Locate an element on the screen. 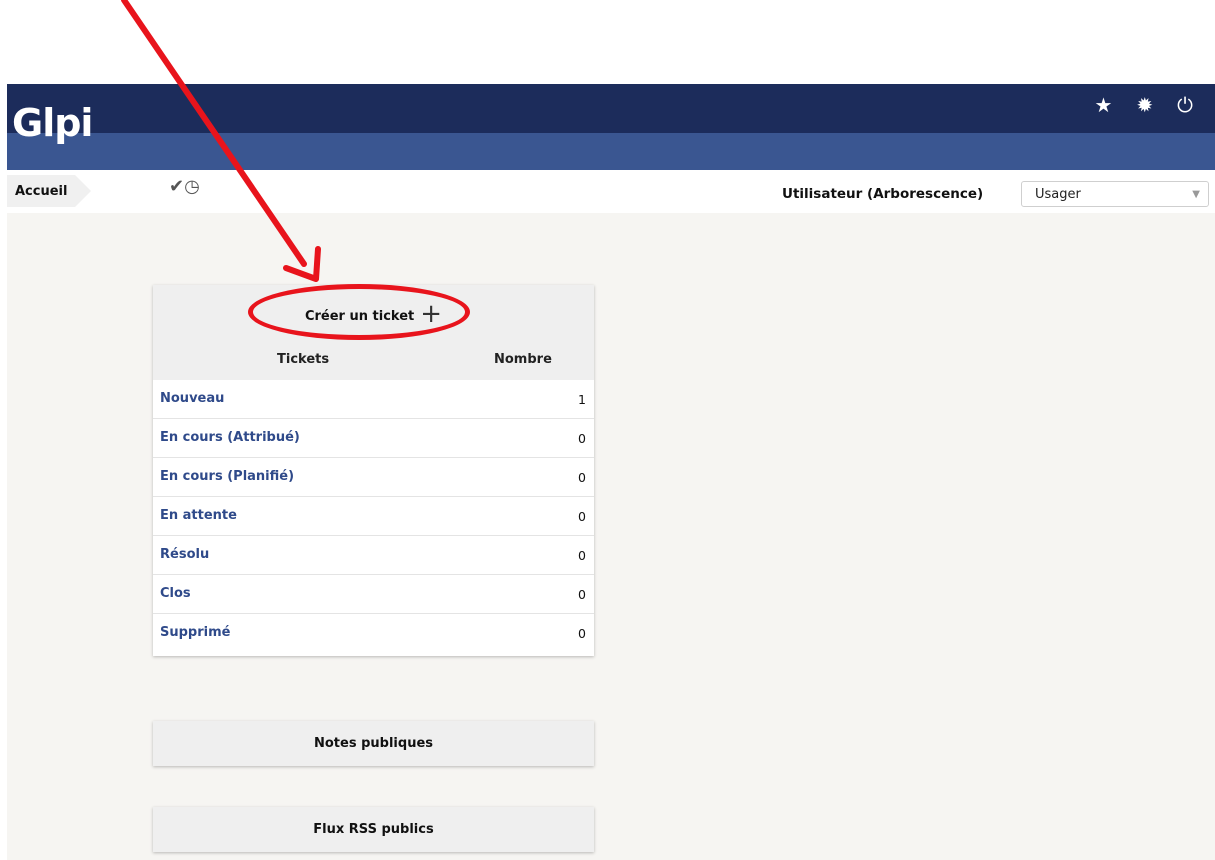 Image resolution: width=1215 pixels, height=860 pixels. public-notes-title: Notes publiques is located at coordinates (373, 743).